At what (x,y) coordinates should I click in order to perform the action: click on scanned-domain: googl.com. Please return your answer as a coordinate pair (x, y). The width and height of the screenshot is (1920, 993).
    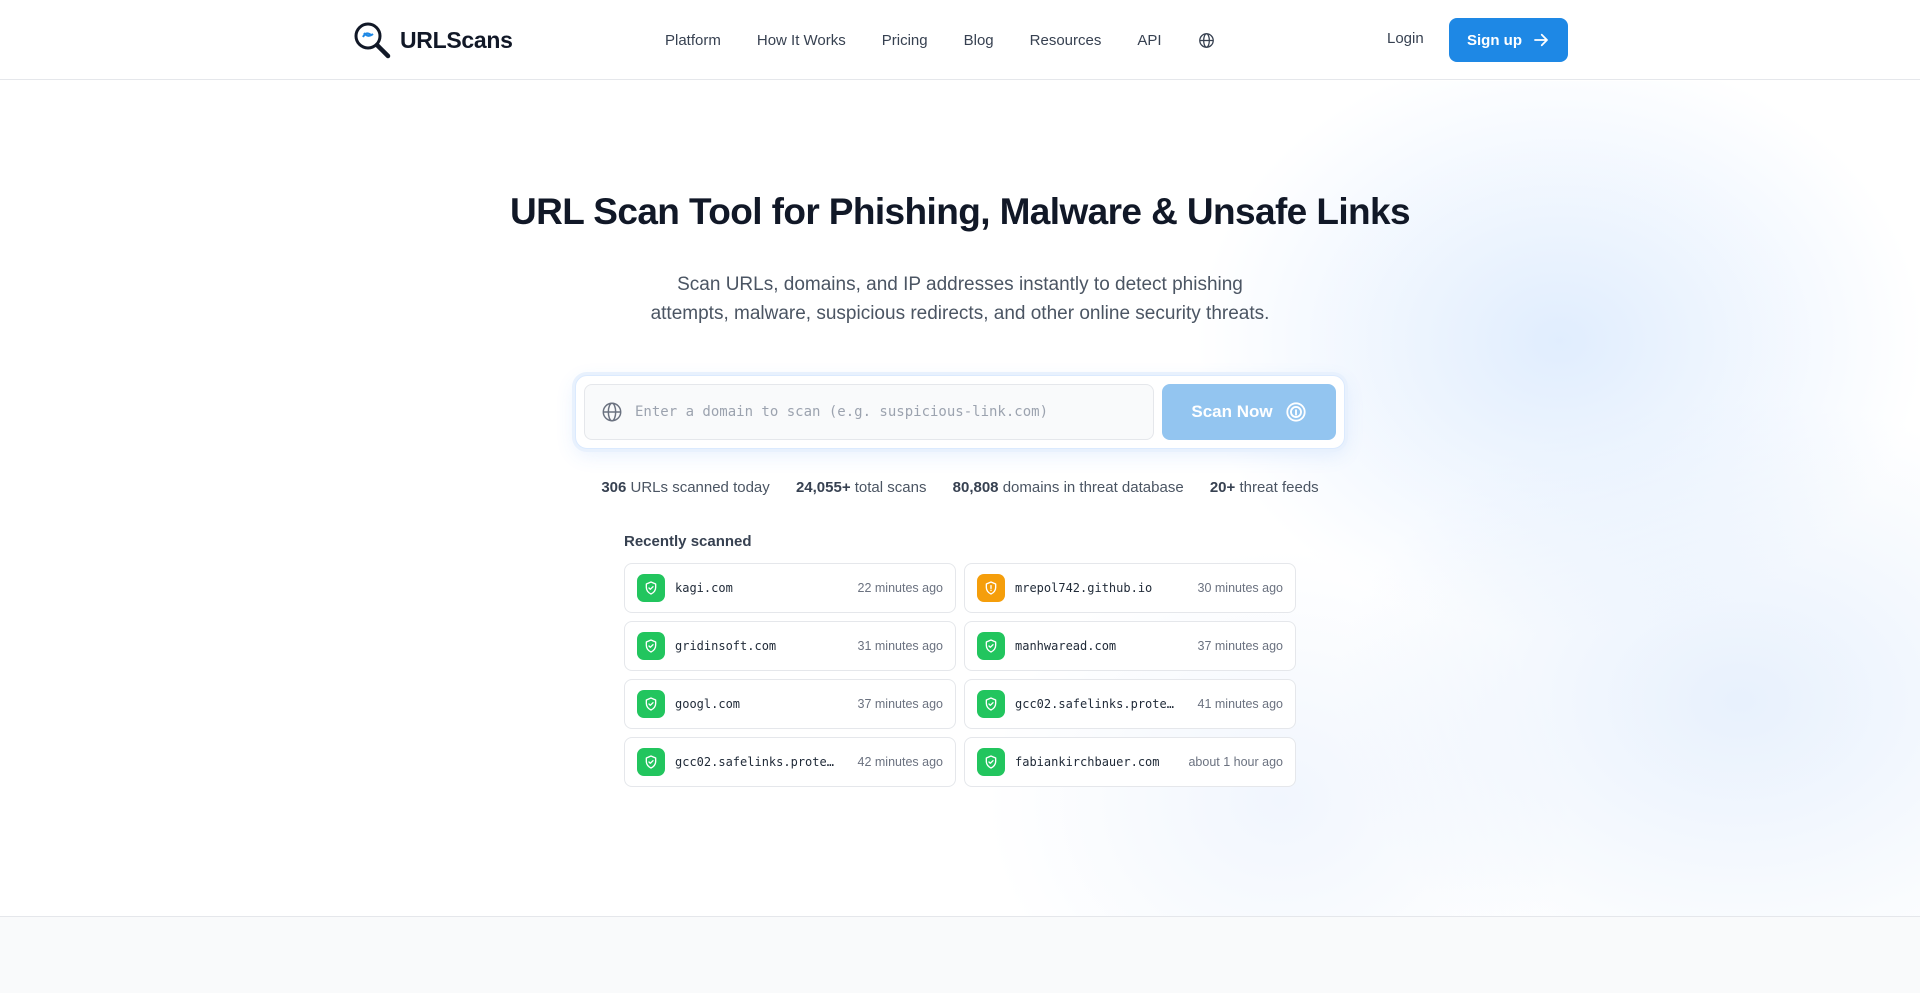
    Looking at the image, I should click on (708, 704).